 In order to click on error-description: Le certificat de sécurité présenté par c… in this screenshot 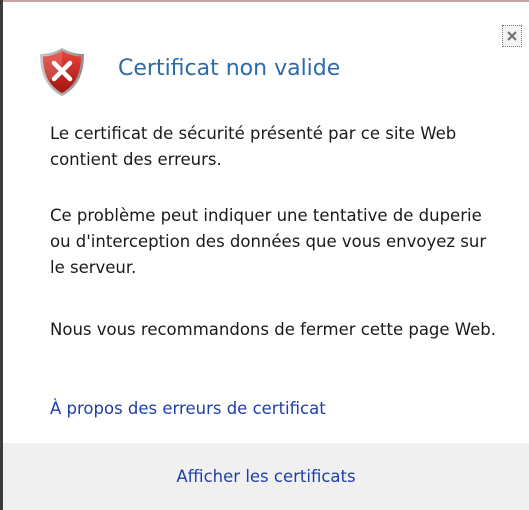, I will do `click(253, 146)`.